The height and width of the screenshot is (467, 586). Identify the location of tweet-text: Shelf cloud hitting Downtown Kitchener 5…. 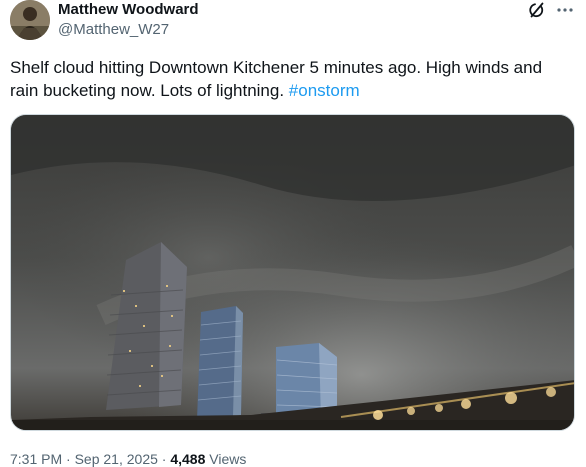
(290, 79).